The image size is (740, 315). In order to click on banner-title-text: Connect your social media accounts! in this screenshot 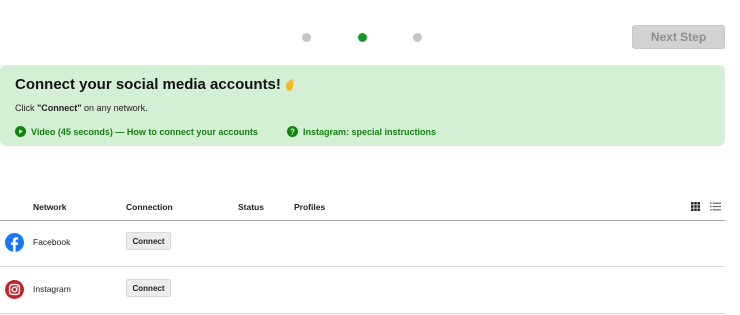, I will do `click(148, 84)`.